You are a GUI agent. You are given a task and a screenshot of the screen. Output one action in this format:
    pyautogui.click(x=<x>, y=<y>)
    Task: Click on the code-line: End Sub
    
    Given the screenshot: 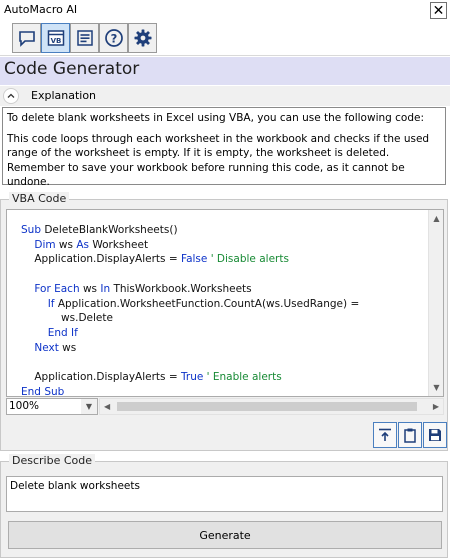 What is the action you would take?
    pyautogui.click(x=43, y=391)
    